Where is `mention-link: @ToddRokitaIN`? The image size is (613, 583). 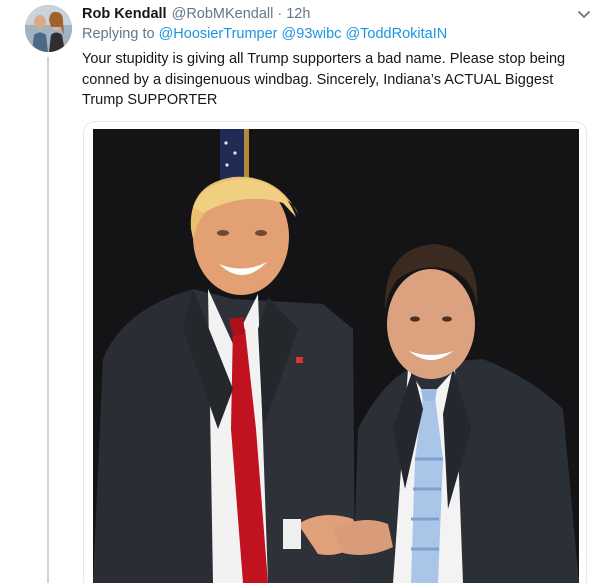 mention-link: @ToddRokitaIN is located at coordinates (396, 34).